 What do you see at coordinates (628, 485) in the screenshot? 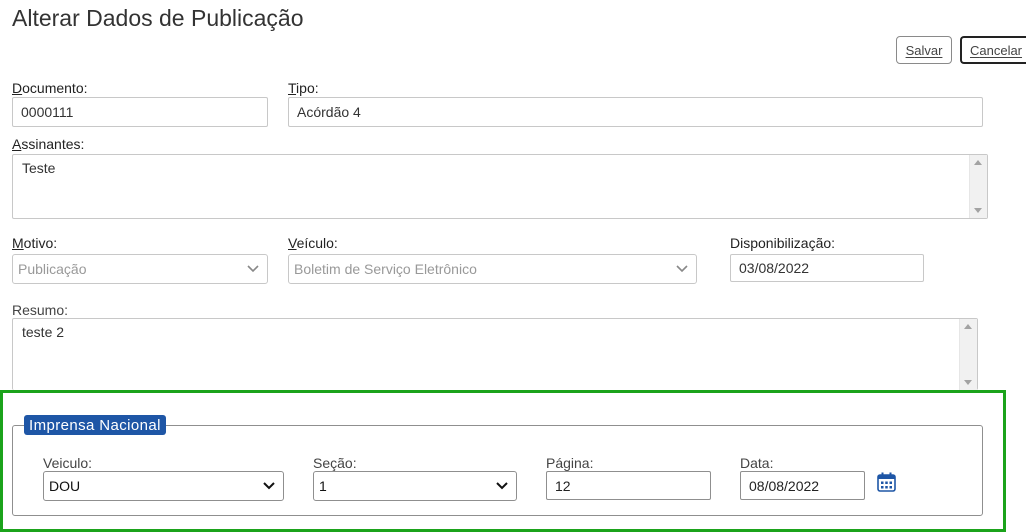
I see `pagina-field: 12` at bounding box center [628, 485].